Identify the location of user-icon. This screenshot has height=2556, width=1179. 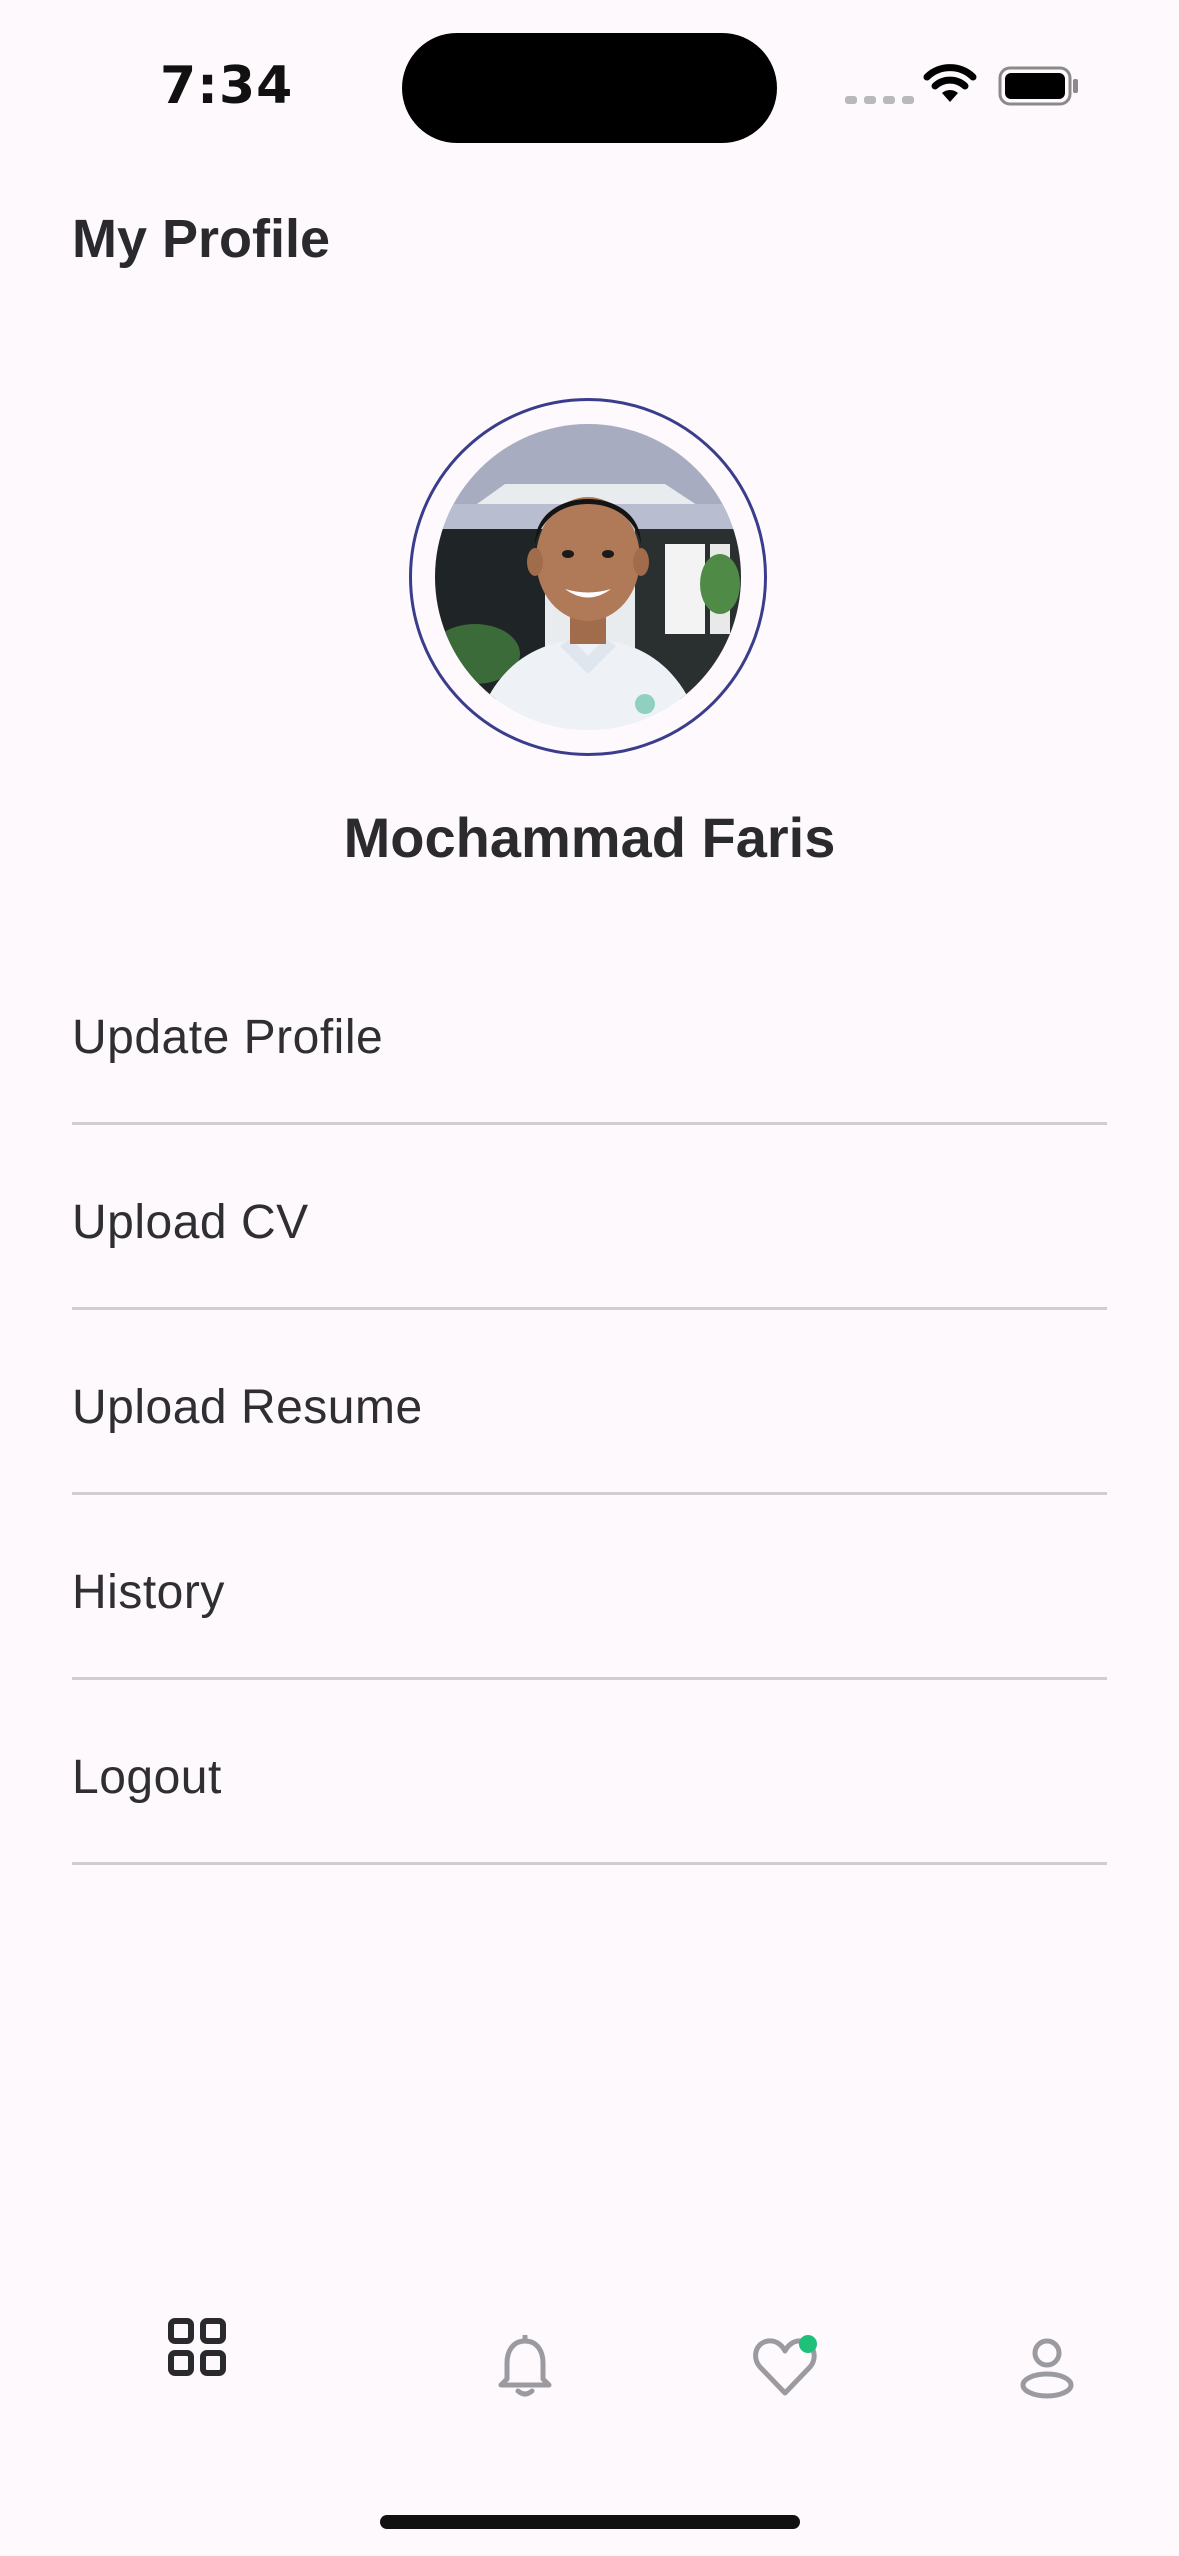
(1047, 2368).